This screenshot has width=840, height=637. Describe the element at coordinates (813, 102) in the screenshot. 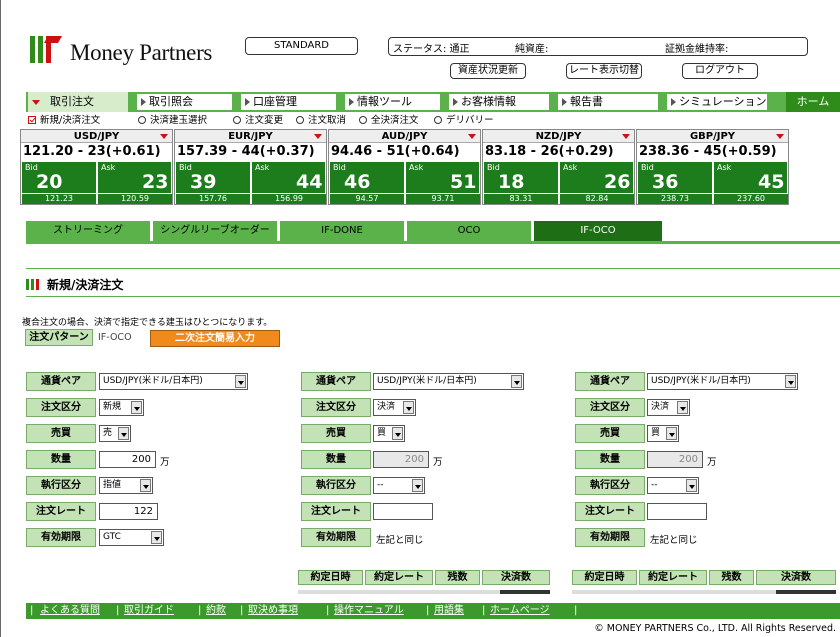

I see `nav-home-button: ホーム` at that location.